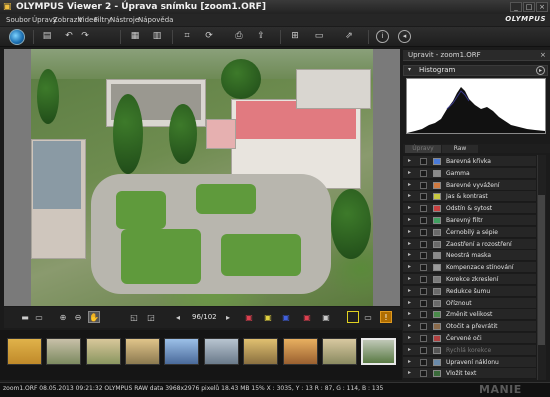 This screenshot has width=550, height=397. I want to click on highlight-warning-icon: ▣, so click(307, 318).